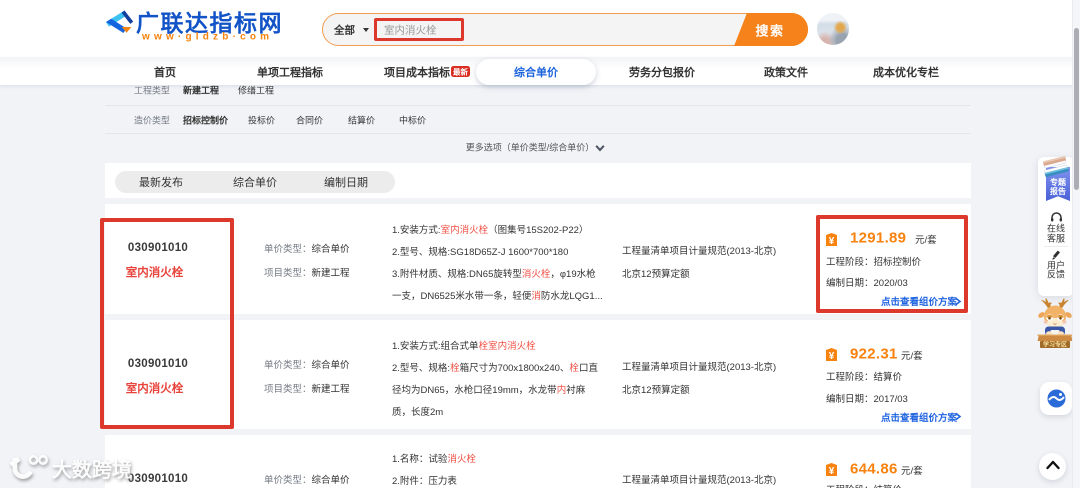  I want to click on svg-text: 学习专区, so click(1055, 344).